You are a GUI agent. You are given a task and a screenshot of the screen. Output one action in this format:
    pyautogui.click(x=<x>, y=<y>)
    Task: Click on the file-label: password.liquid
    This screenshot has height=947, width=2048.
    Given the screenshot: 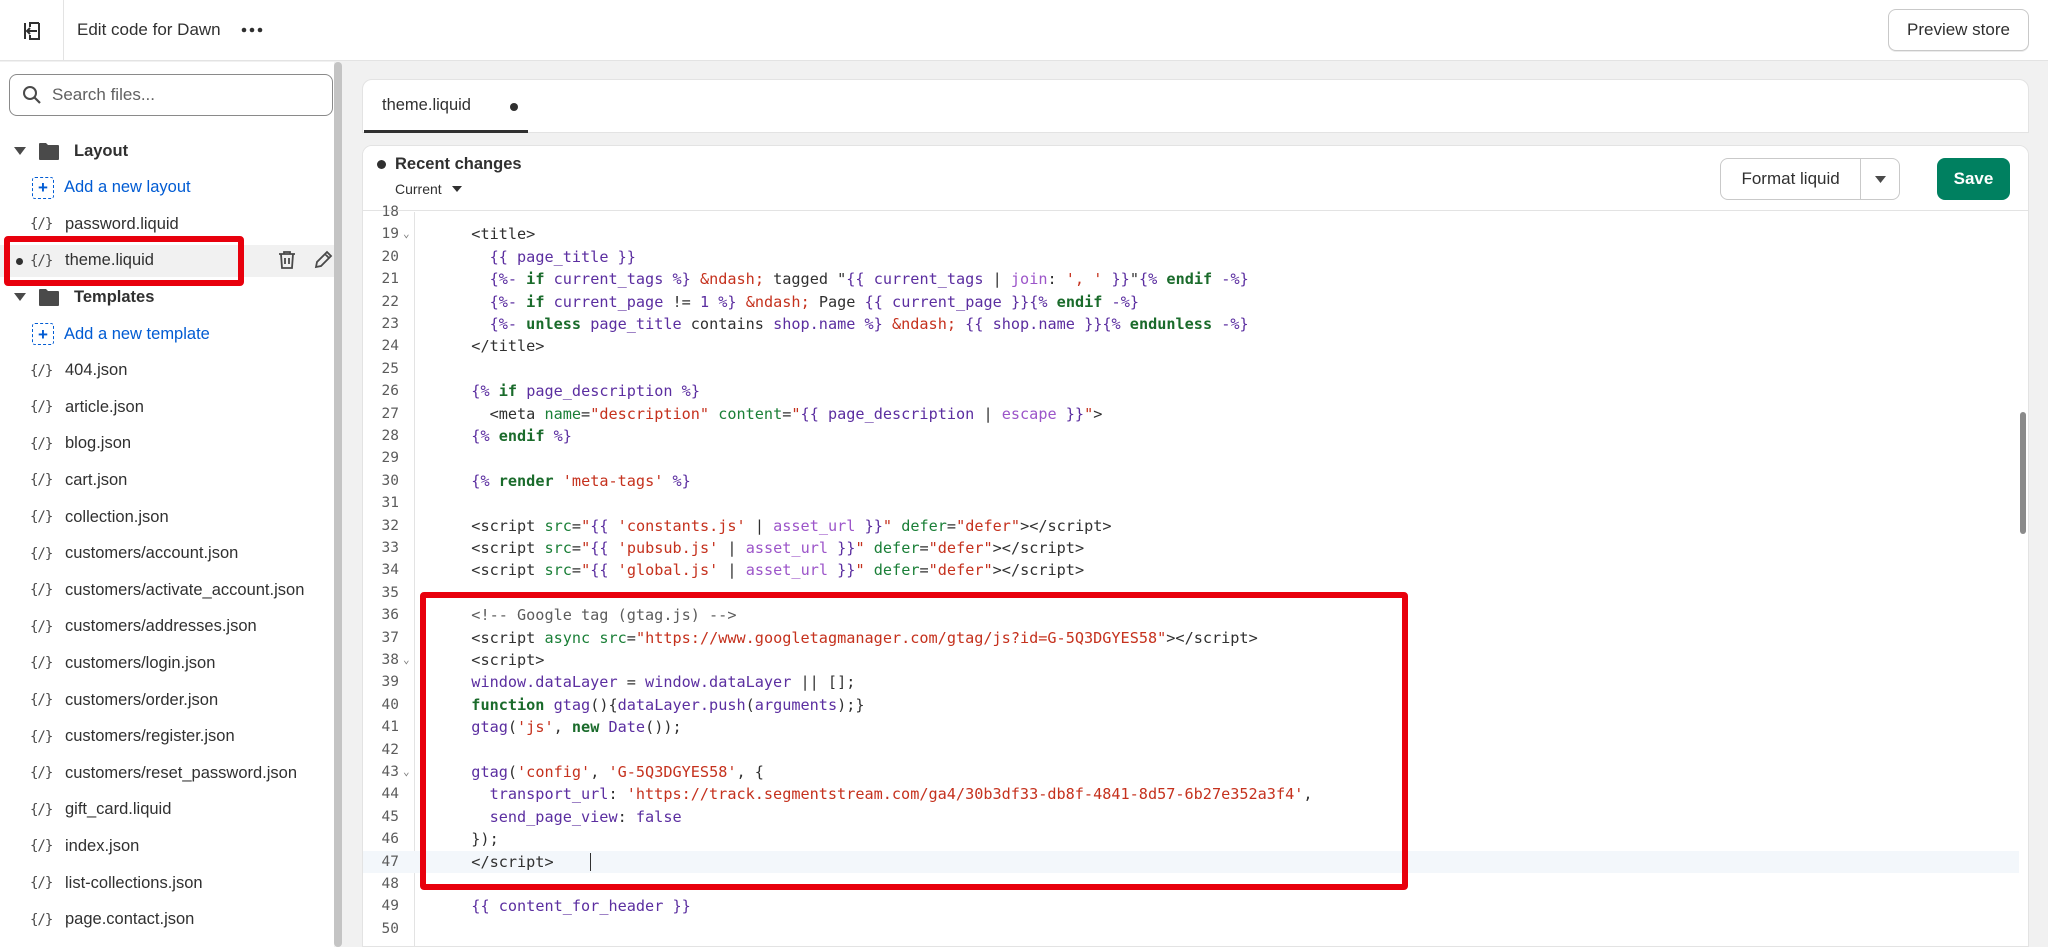 What is the action you would take?
    pyautogui.click(x=122, y=223)
    